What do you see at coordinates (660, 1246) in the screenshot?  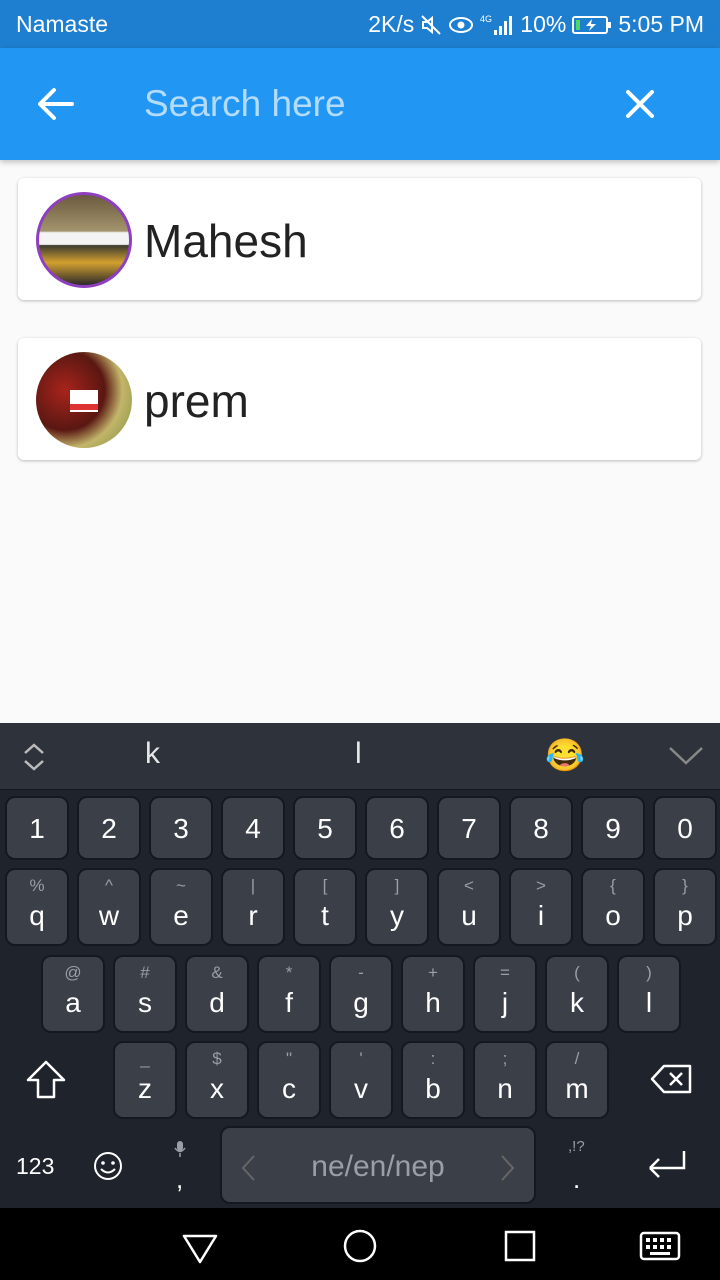 I see `keyboard-switch-icon` at bounding box center [660, 1246].